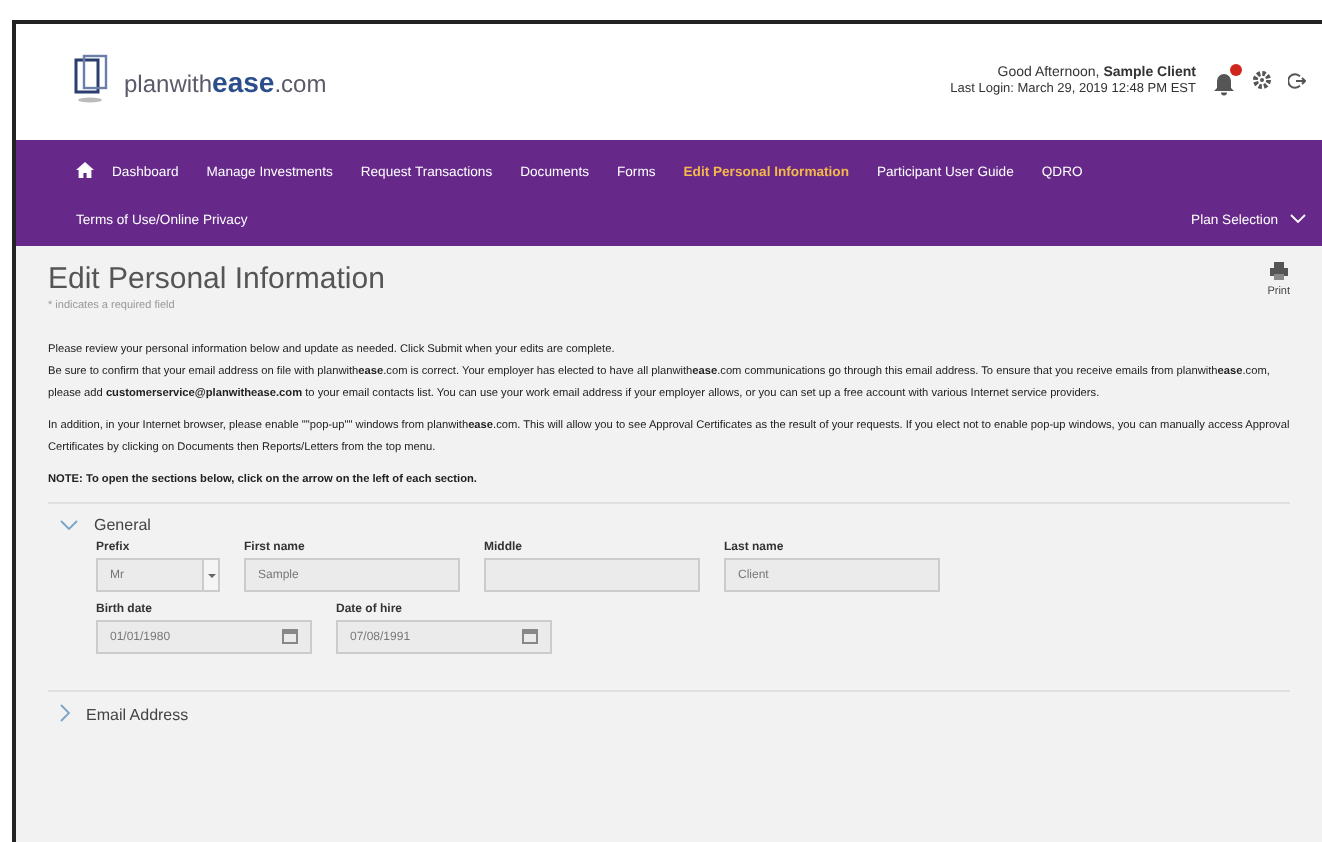 The width and height of the screenshot is (1322, 842). Describe the element at coordinates (1298, 221) in the screenshot. I see `chevron-down-icon` at that location.